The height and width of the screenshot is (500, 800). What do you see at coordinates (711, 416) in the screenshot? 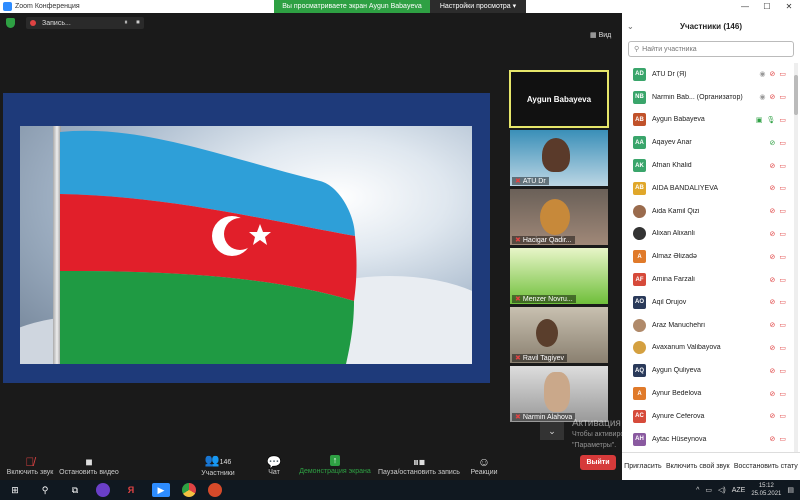
I see `participant-row: AC Aynure Ceferova ⊘ ▭` at bounding box center [711, 416].